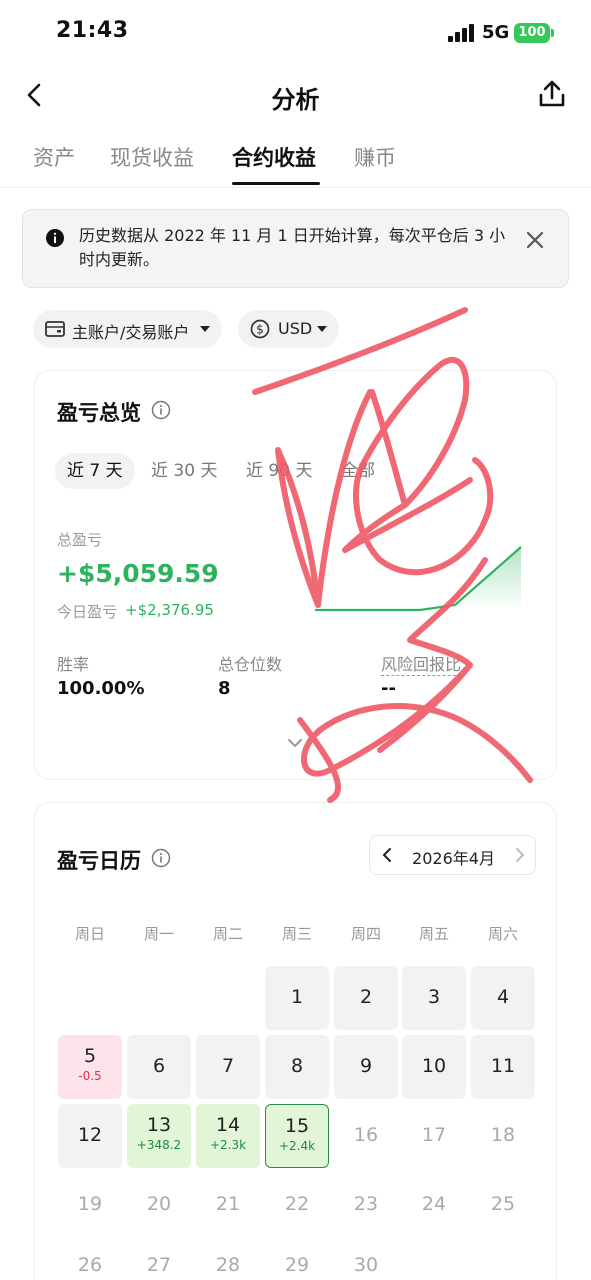 This screenshot has width=591, height=1280. I want to click on calendar-day-profit: 14 +2.3k, so click(228, 1136).